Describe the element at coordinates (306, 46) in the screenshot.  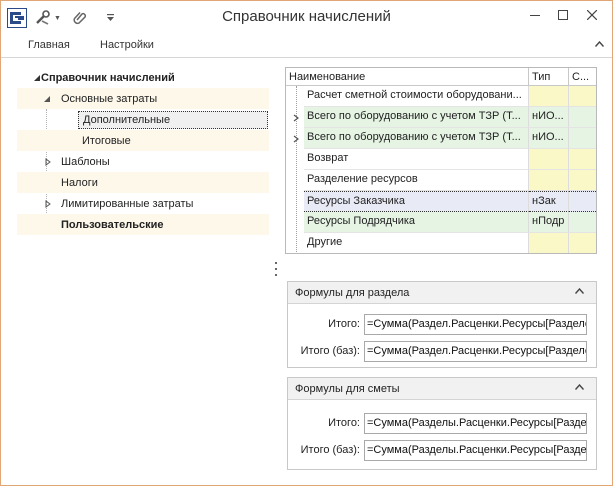
I see `ribbon-tabs: Главная Настройки` at that location.